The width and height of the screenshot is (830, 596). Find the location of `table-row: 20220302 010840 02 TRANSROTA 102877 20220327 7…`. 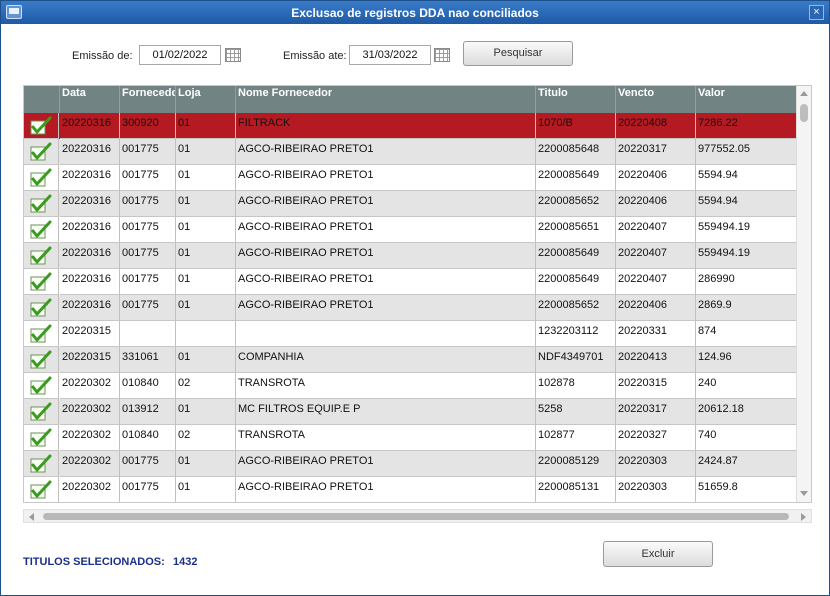

table-row: 20220302 010840 02 TRANSROTA 102877 20220327 7… is located at coordinates (410, 438).